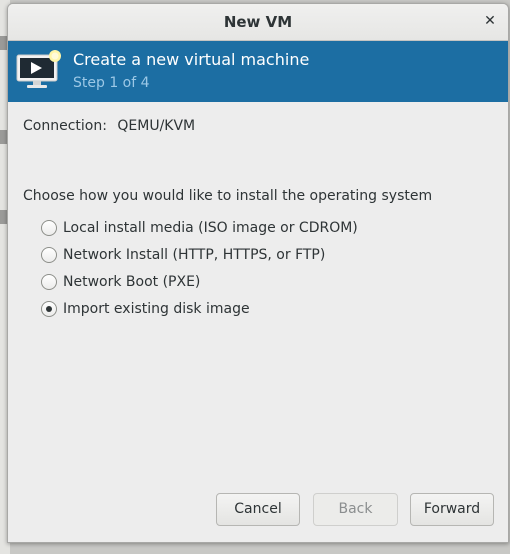  Describe the element at coordinates (355, 509) in the screenshot. I see `back-button: Back` at that location.